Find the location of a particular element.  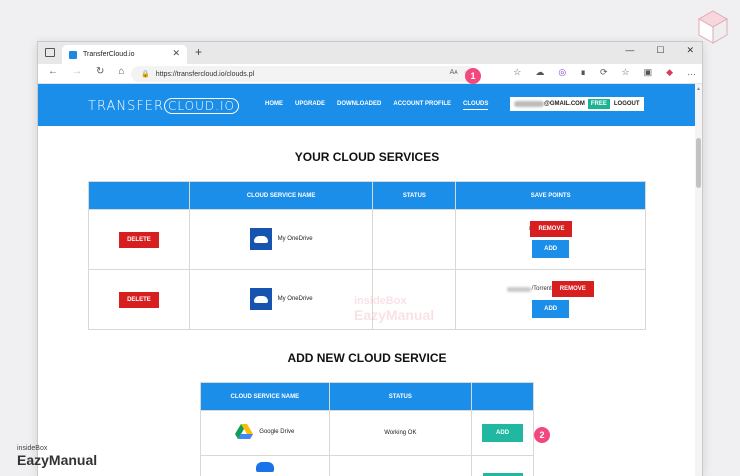

save-point-path-row: / REMOVE is located at coordinates (551, 229).